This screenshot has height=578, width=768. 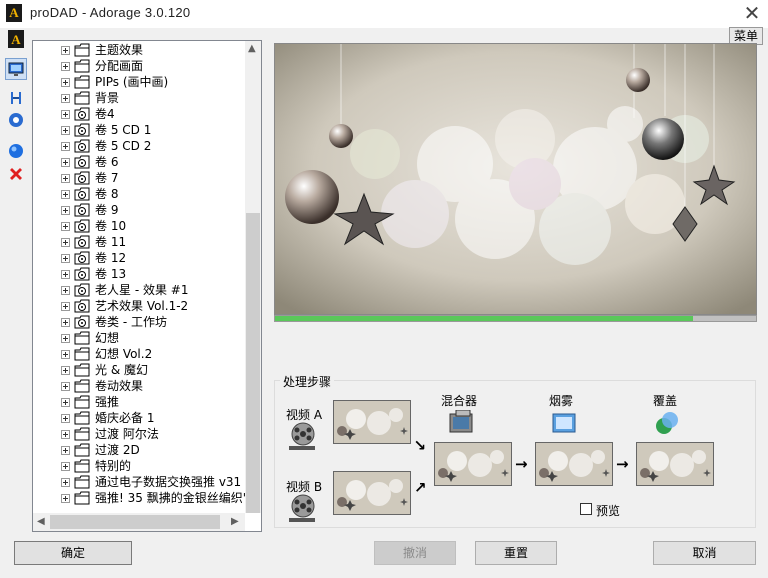 What do you see at coordinates (41, 521) in the screenshot?
I see `scroll-left-icon: ◀` at bounding box center [41, 521].